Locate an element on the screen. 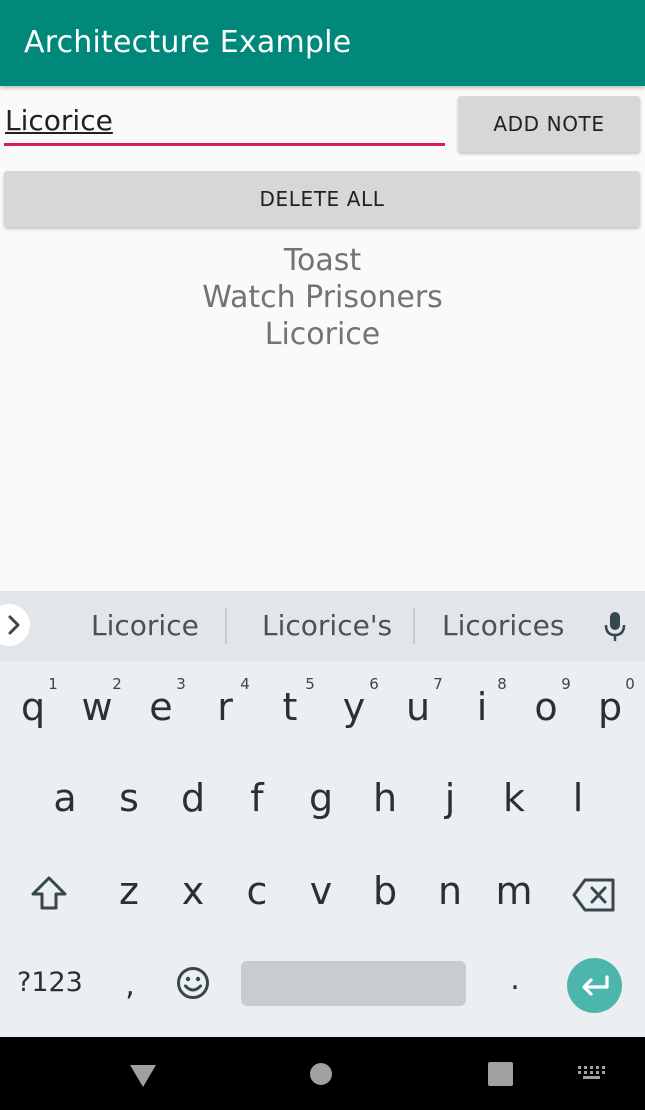  suggestion-3: Licorices is located at coordinates (503, 626).